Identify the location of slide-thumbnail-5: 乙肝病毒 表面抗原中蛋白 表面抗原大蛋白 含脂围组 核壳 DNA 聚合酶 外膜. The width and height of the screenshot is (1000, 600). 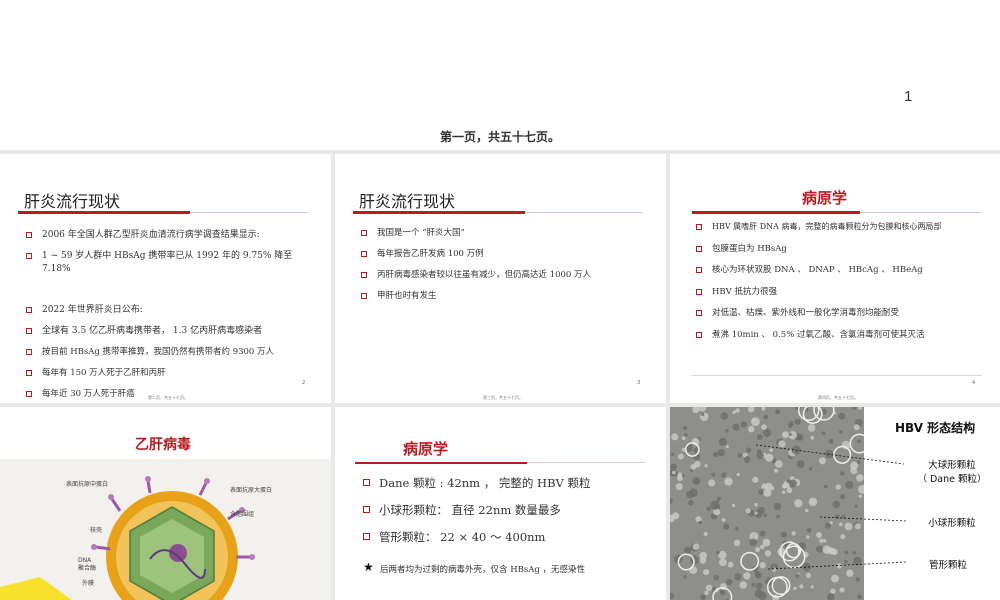
(165, 503).